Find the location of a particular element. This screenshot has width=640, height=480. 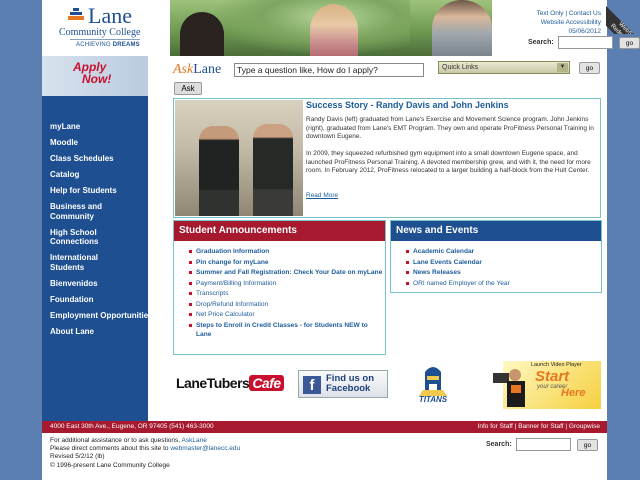

header-search-input is located at coordinates (585, 42).